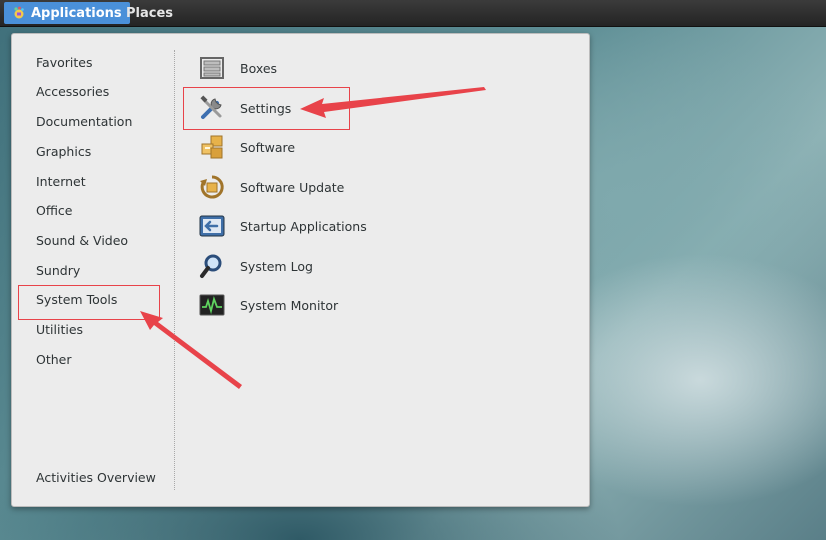  Describe the element at coordinates (19, 13) in the screenshot. I see `gnome-foot-icon` at that location.